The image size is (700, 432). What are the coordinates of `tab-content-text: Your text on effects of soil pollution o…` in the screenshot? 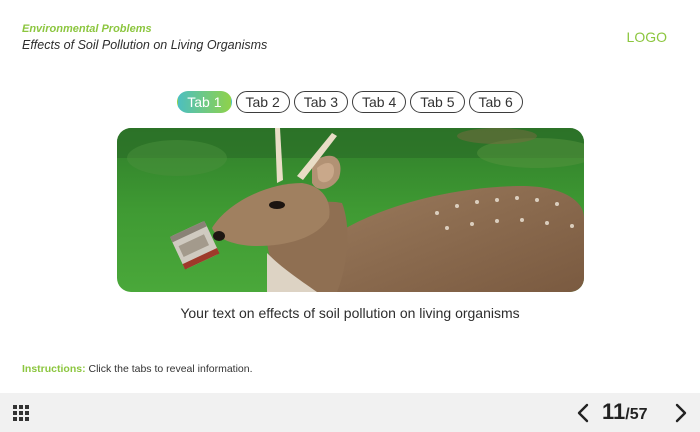 It's located at (350, 313).